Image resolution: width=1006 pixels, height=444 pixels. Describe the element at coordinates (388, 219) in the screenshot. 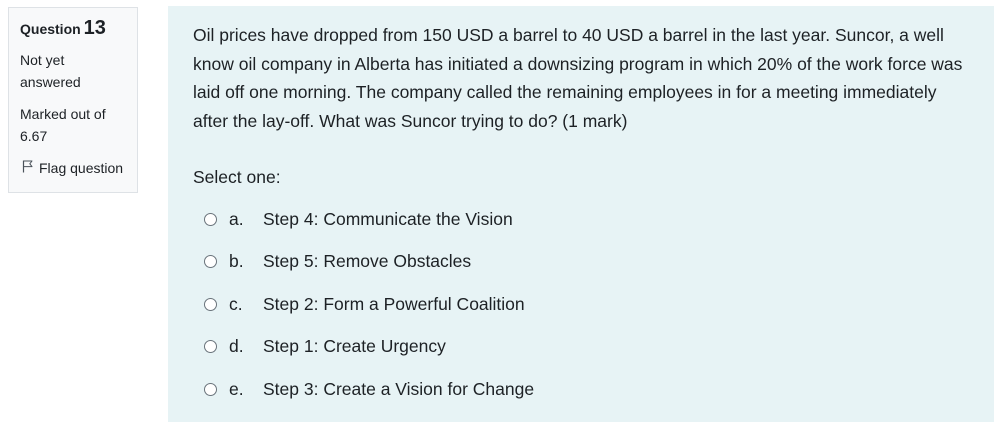

I see `option-label: Step 4: Communicate the Vision` at that location.